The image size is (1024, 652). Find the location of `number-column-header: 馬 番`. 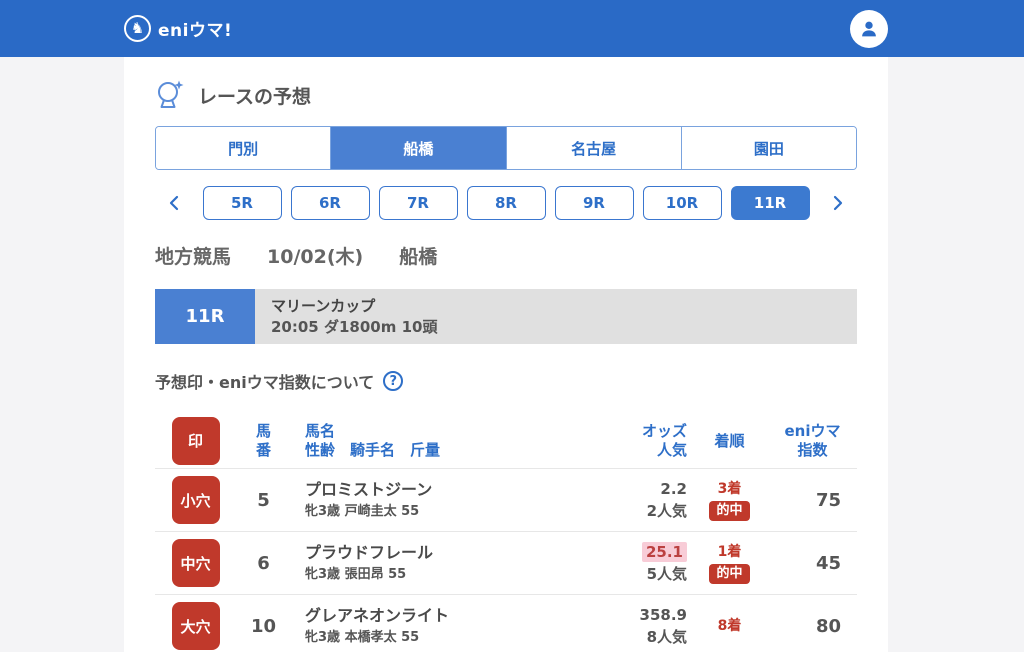

number-column-header: 馬 番 is located at coordinates (263, 440).